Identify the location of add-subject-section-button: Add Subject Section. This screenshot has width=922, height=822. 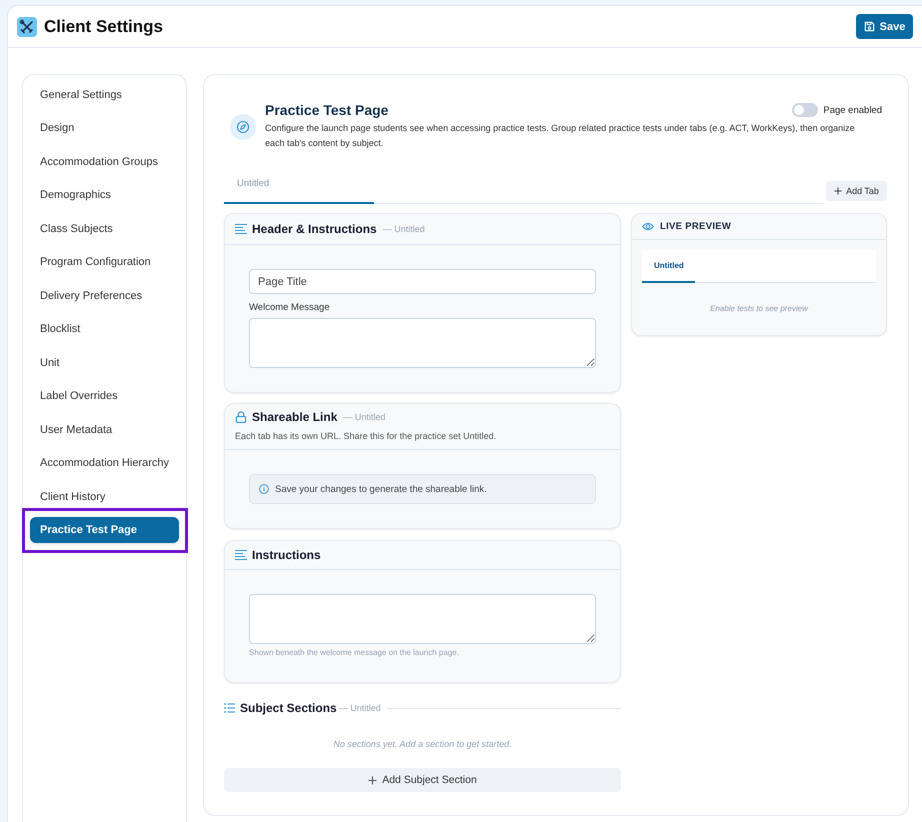
(422, 780).